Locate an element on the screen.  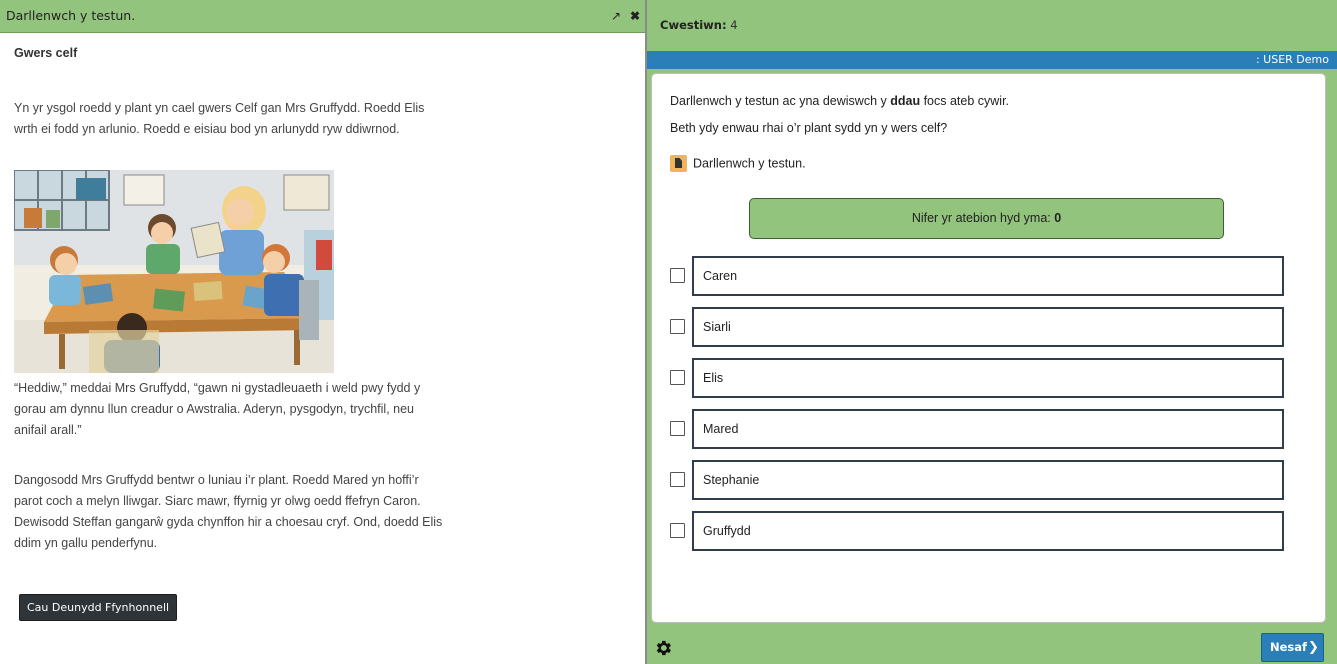
next-button-label: Nesaf is located at coordinates (1289, 647).